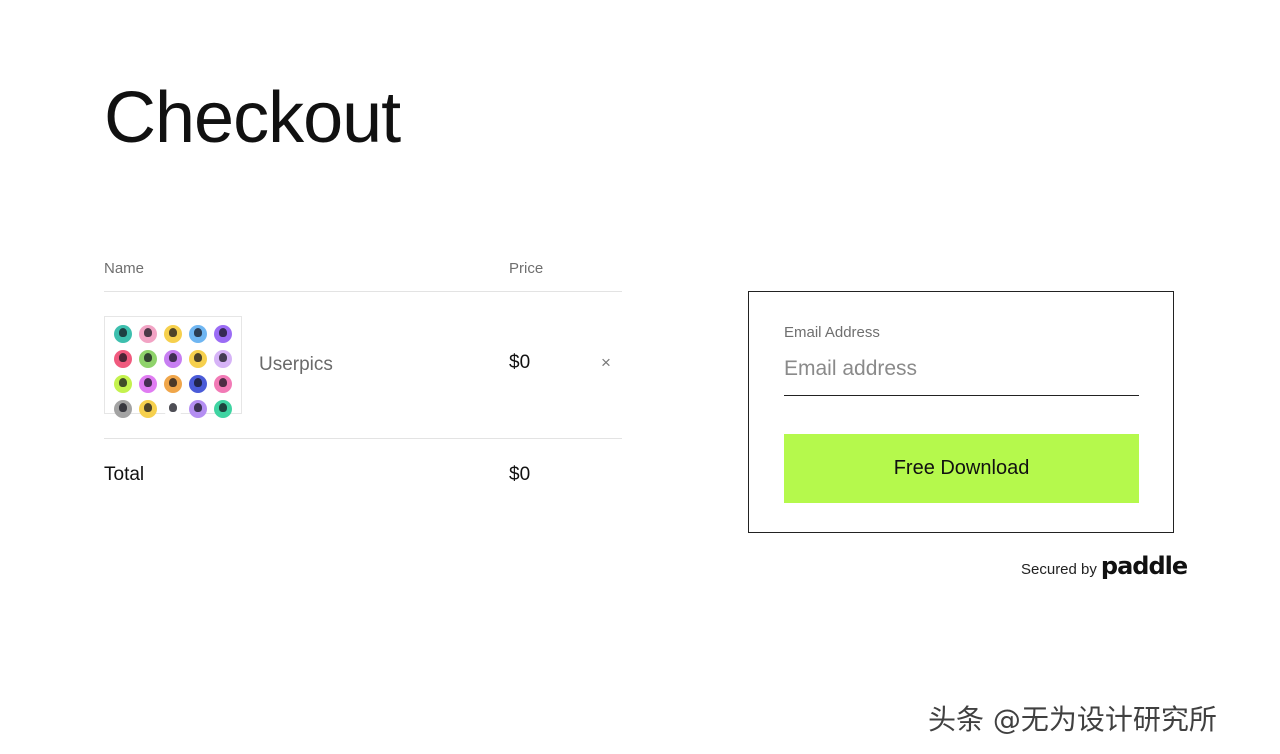 The height and width of the screenshot is (754, 1280). I want to click on product-name: Userpics, so click(296, 364).